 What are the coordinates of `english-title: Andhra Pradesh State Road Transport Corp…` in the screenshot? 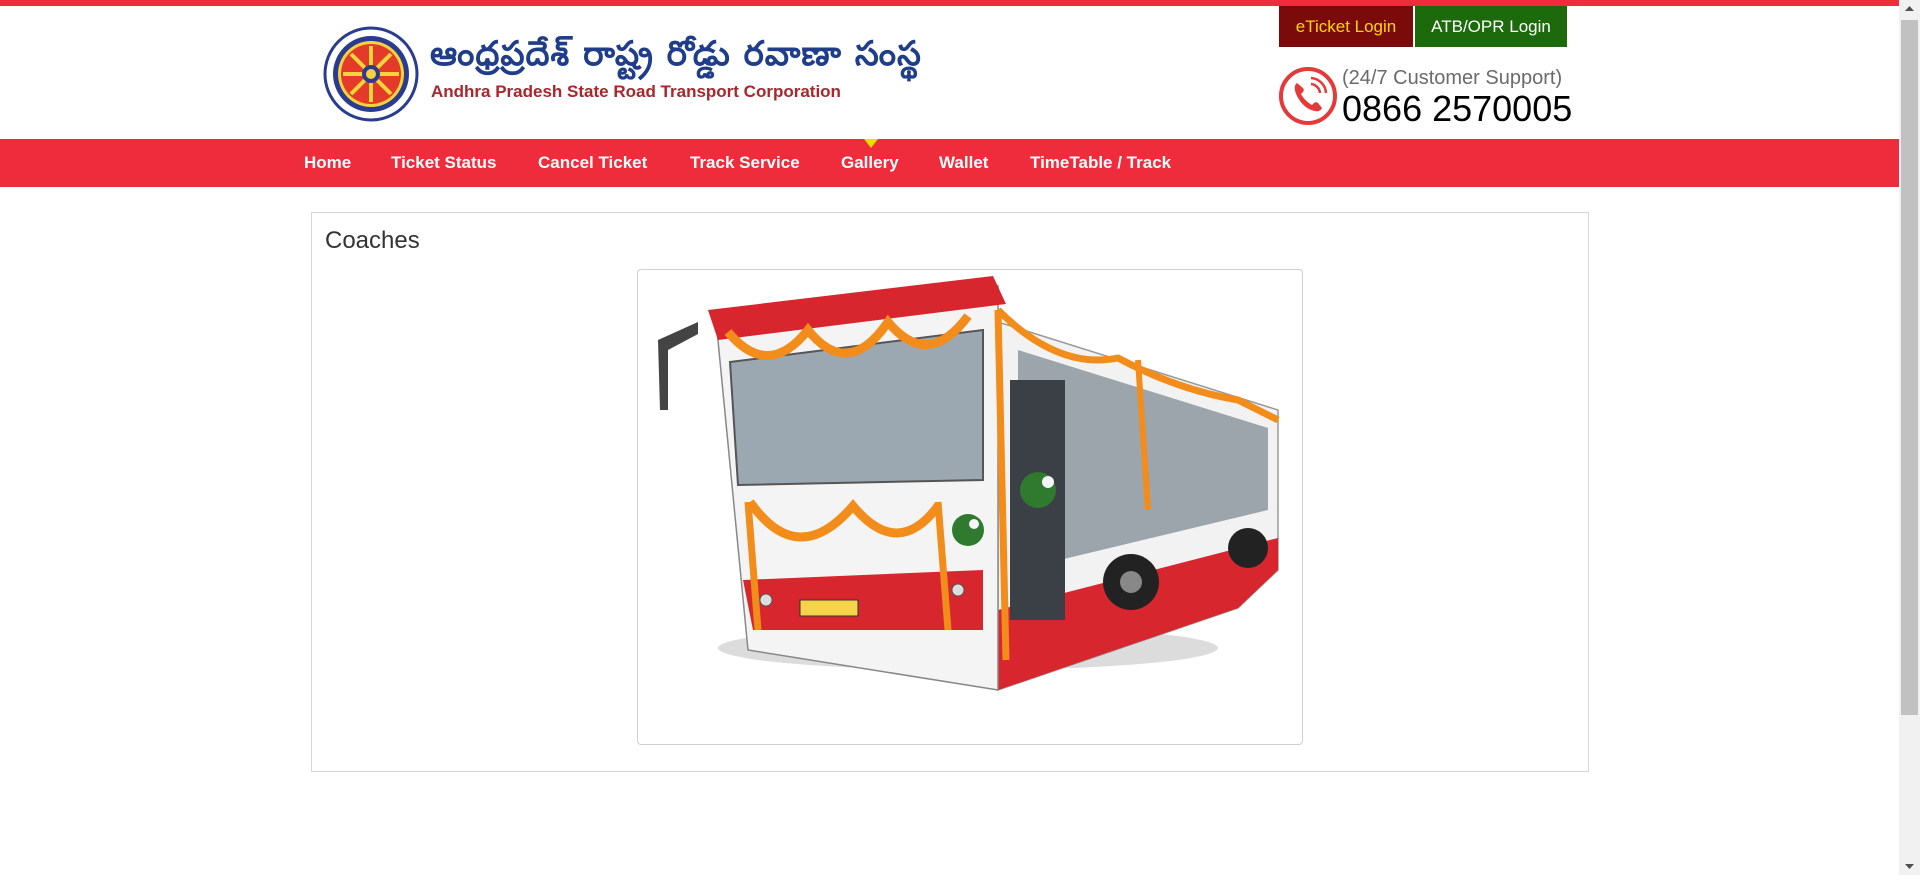 It's located at (636, 91).